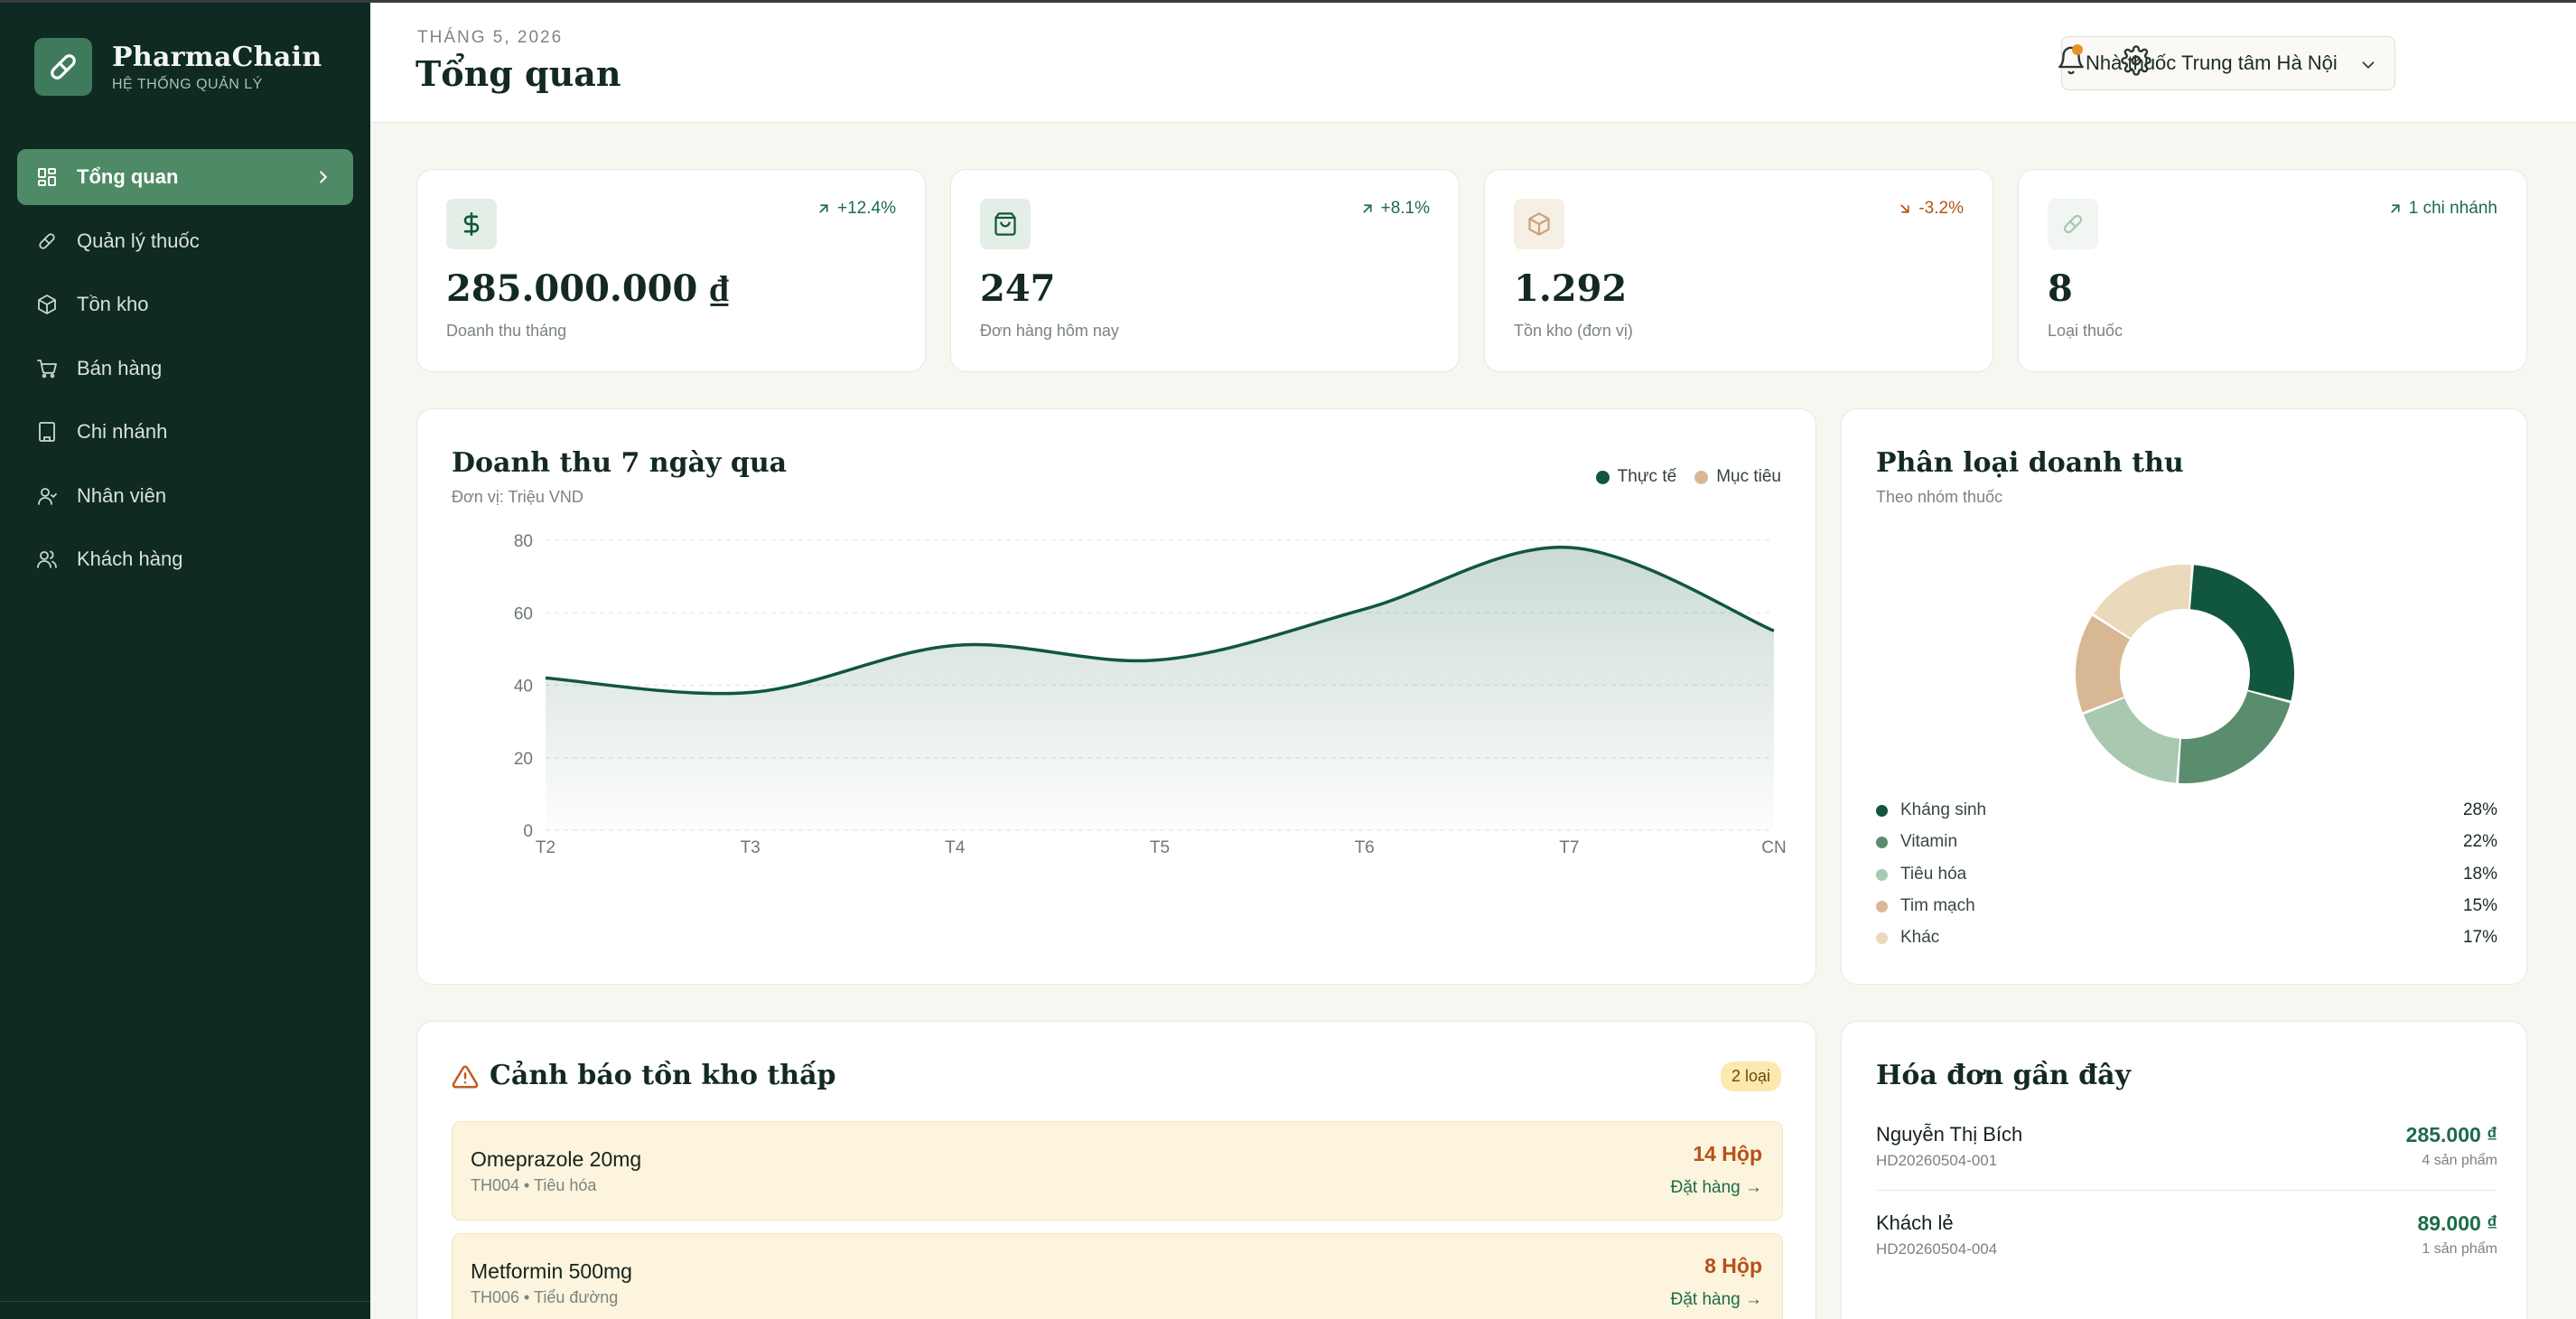 The width and height of the screenshot is (2576, 1319). I want to click on sidebar-item-nhan-vien: Nhân viên, so click(185, 496).